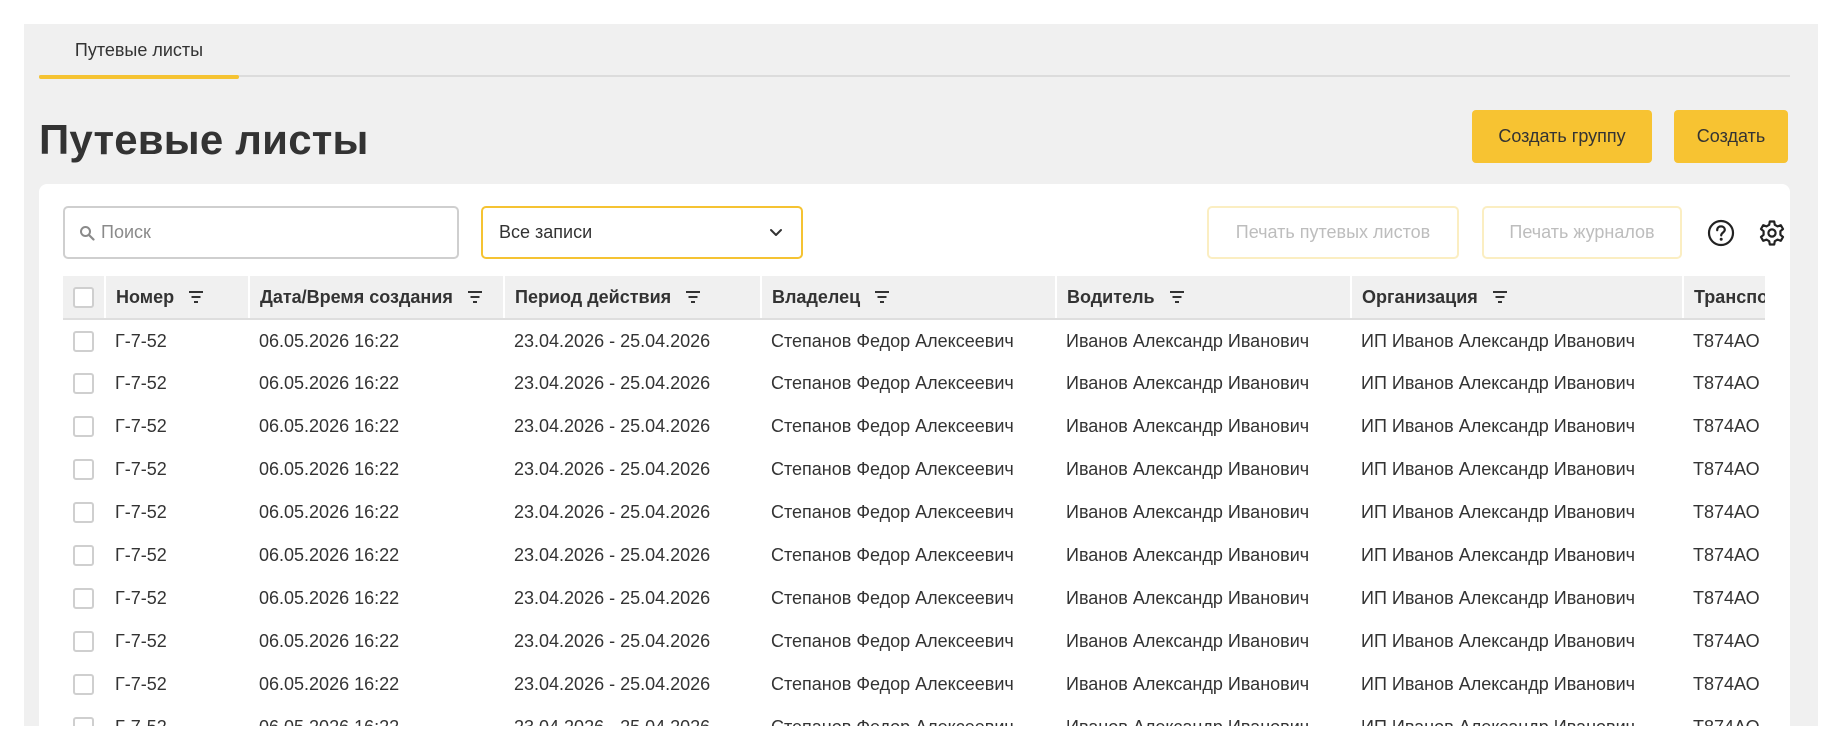 The image size is (1842, 750). Describe the element at coordinates (271, 232) in the screenshot. I see `search-input` at that location.